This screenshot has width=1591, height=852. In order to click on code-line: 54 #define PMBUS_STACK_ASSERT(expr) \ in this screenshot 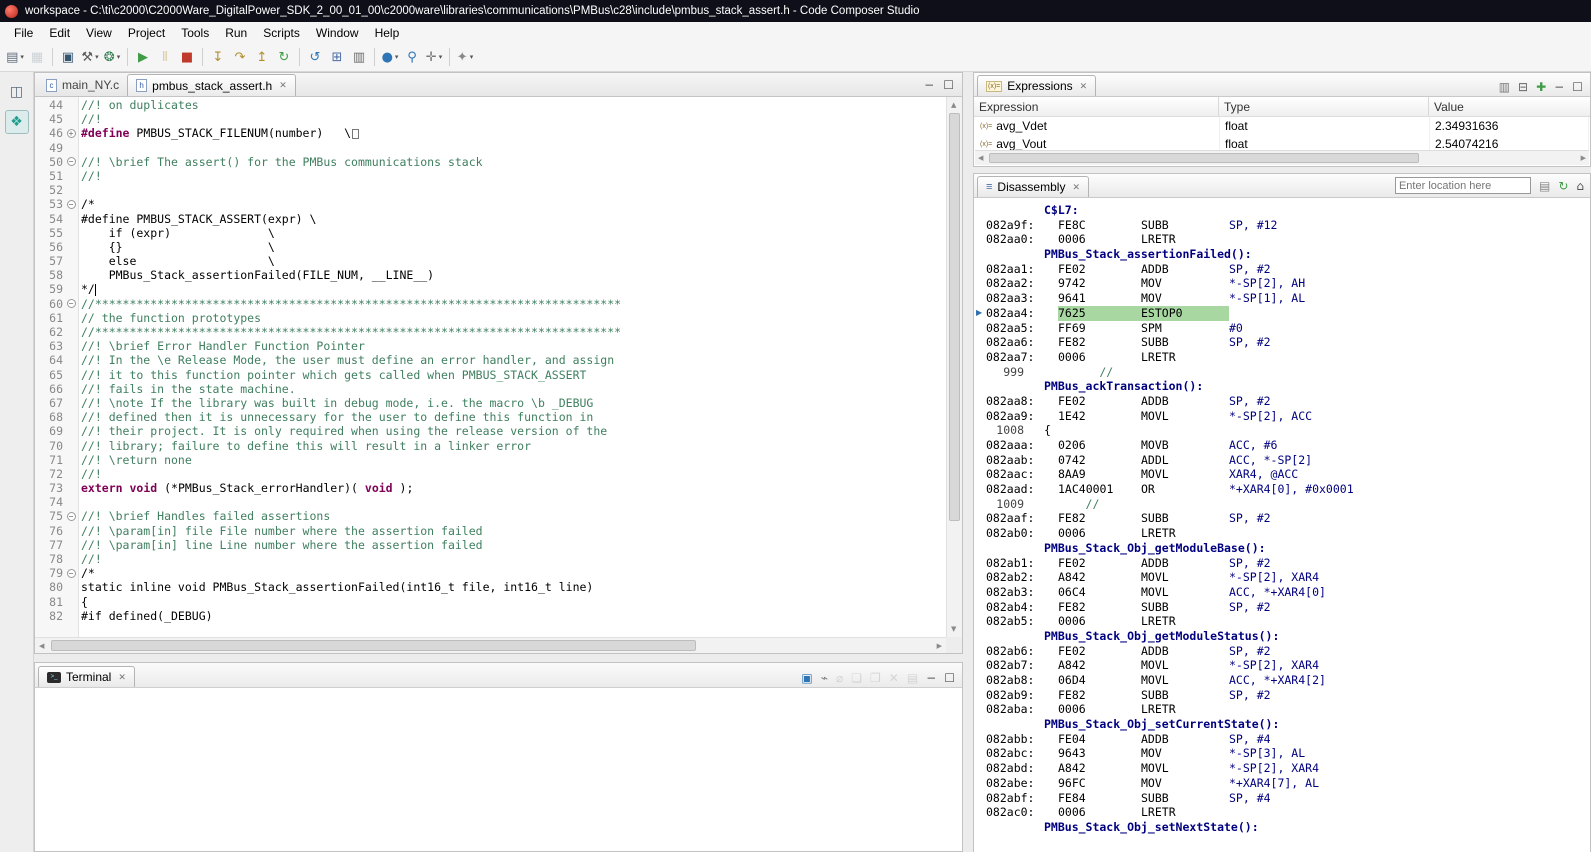, I will do `click(490, 219)`.